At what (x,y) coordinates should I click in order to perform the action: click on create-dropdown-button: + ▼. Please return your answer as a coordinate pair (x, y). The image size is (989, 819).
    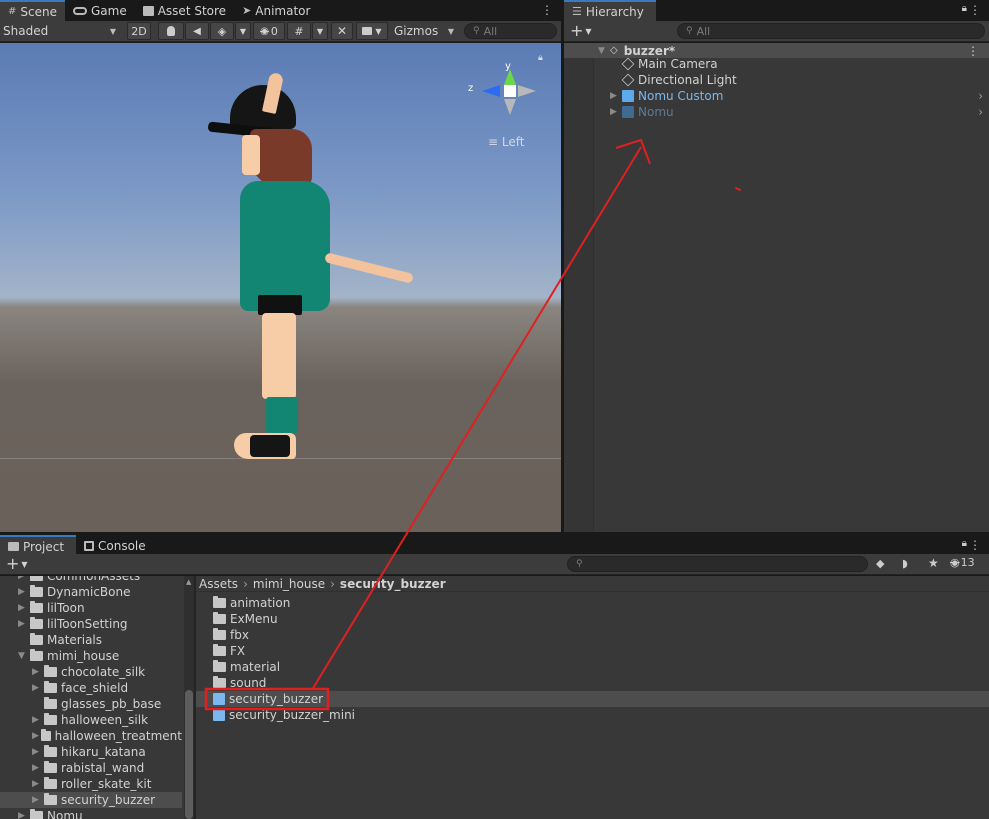
    Looking at the image, I should click on (583, 31).